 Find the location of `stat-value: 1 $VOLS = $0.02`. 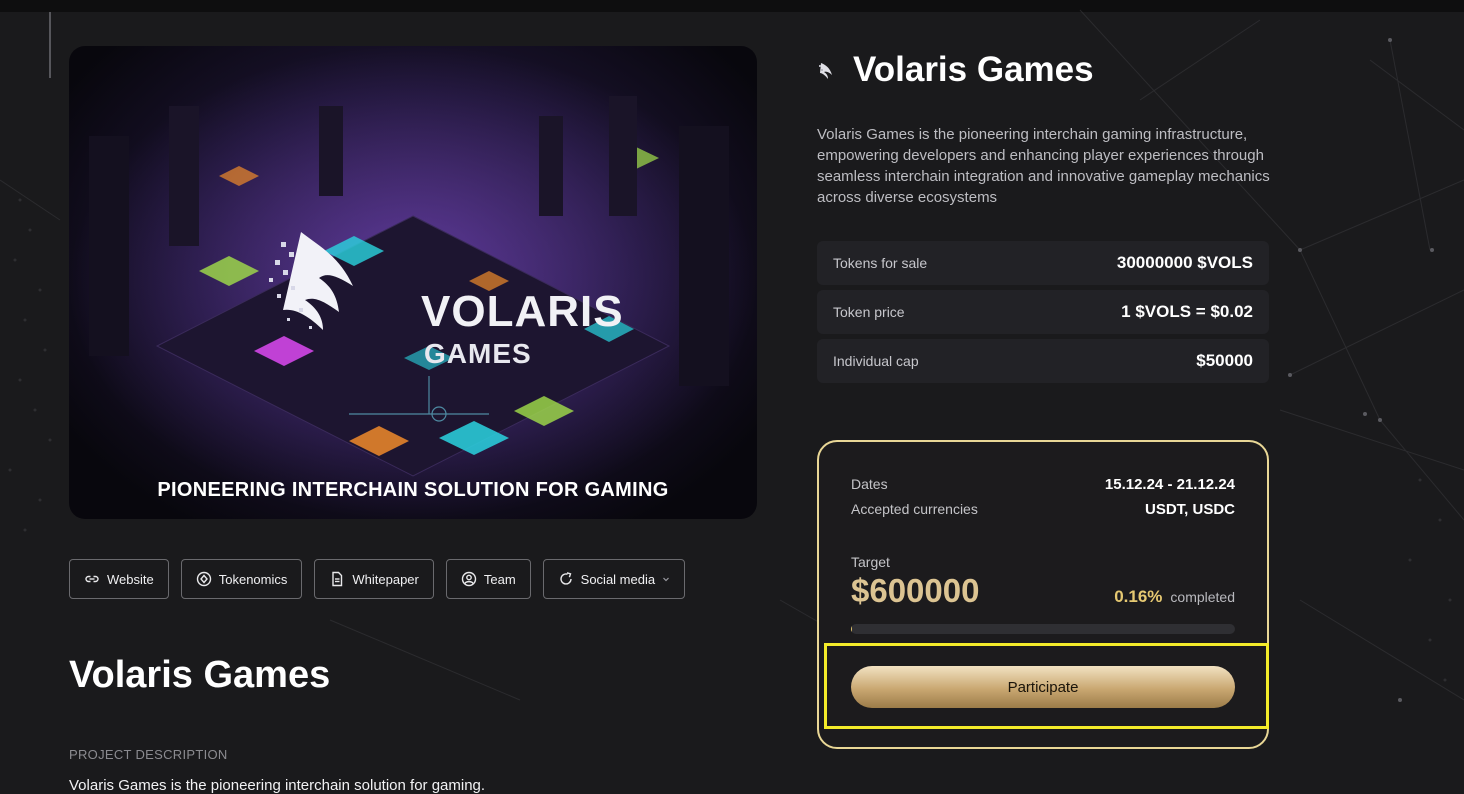

stat-value: 1 $VOLS = $0.02 is located at coordinates (1187, 311).